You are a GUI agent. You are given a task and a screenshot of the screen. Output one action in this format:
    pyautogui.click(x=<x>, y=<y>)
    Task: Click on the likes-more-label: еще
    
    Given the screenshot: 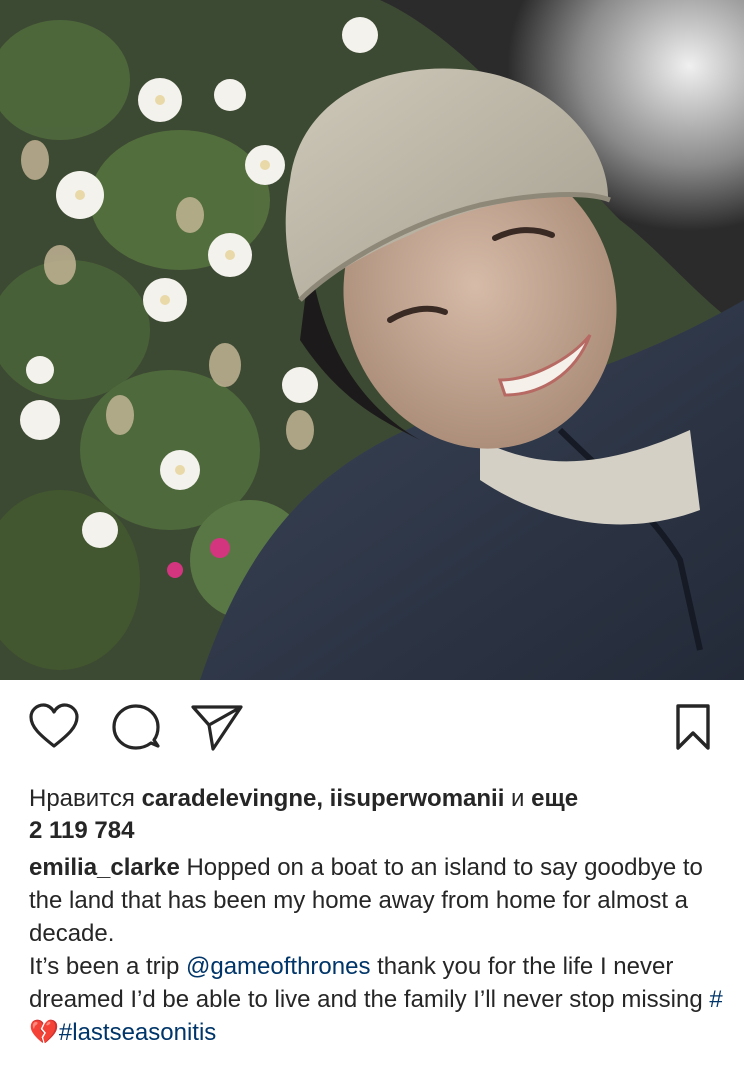 What is the action you would take?
    pyautogui.click(x=554, y=798)
    